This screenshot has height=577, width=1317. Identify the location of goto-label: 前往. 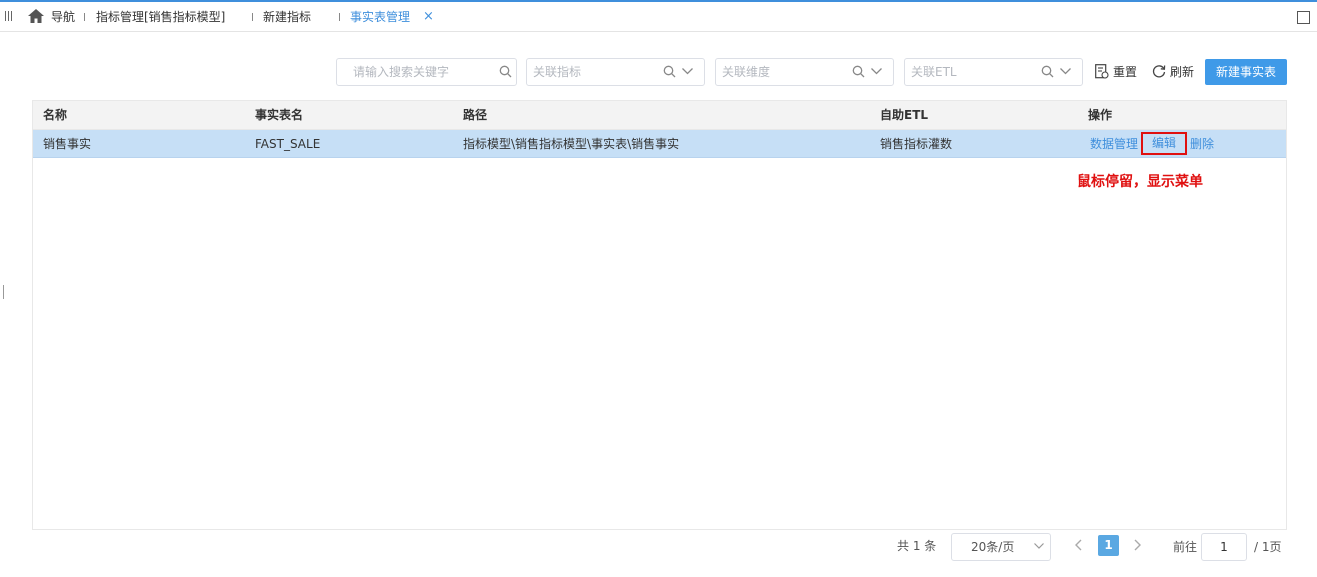
(1185, 547).